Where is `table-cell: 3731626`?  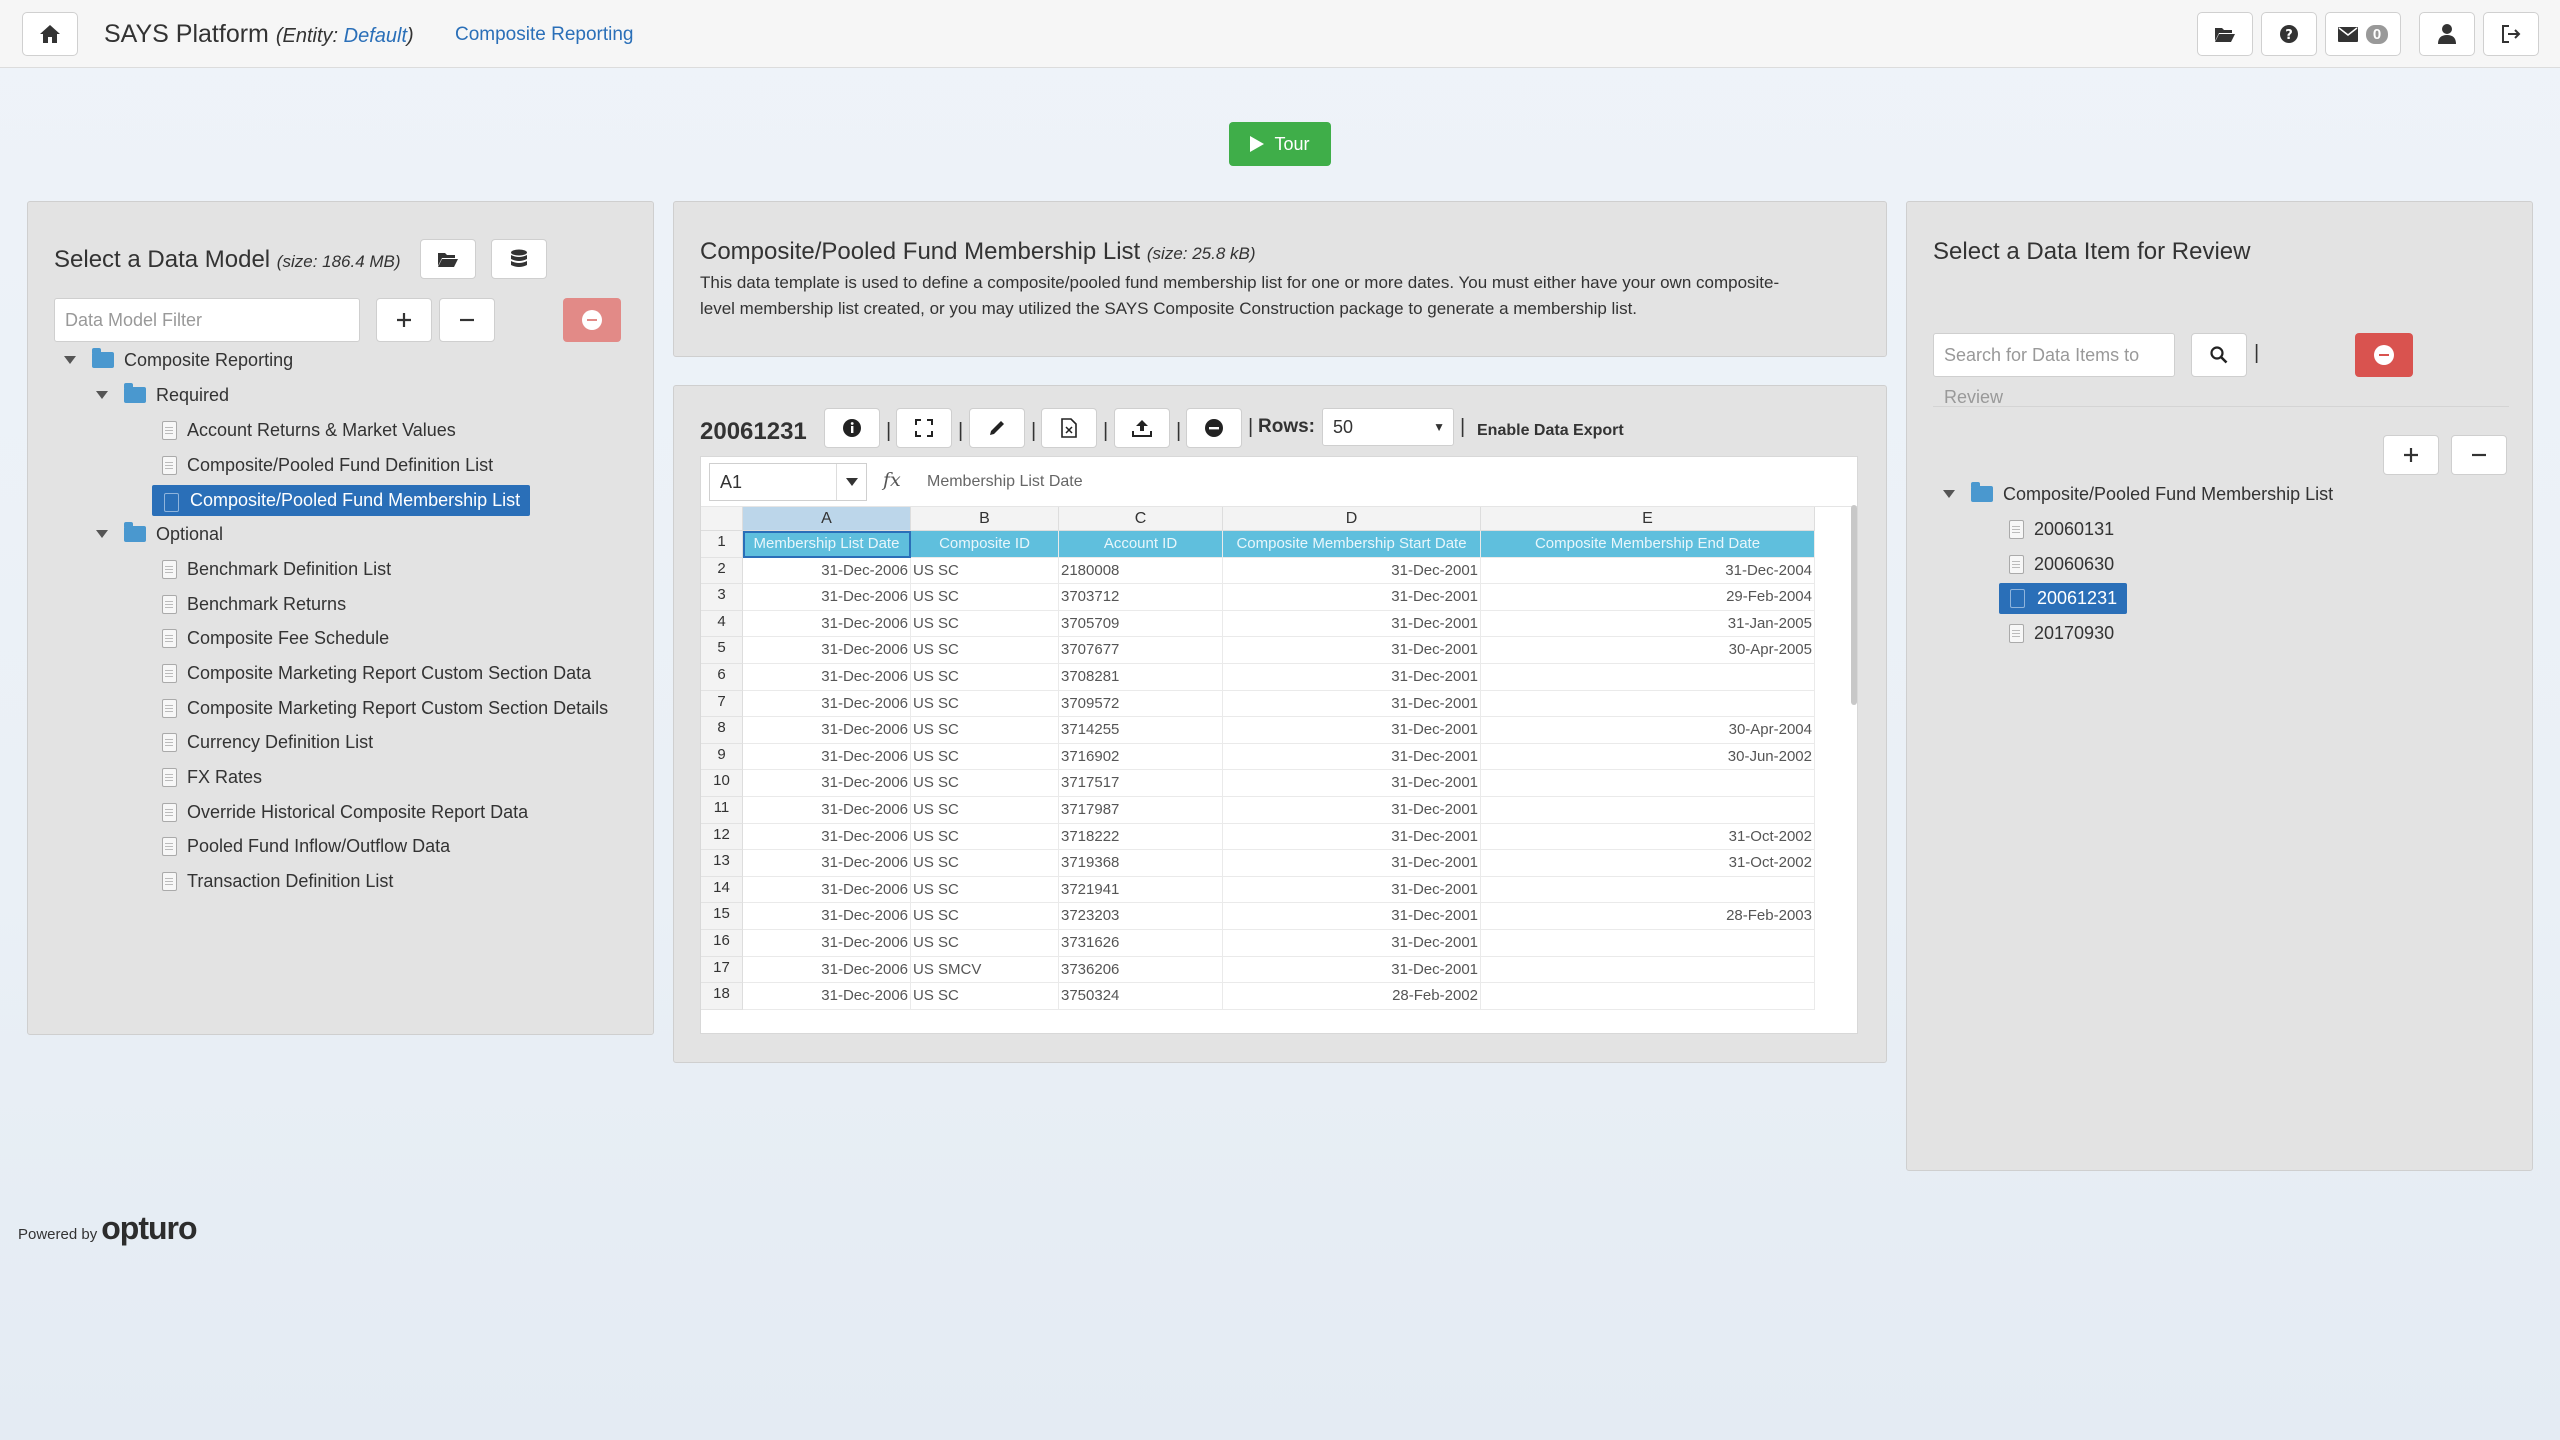 table-cell: 3731626 is located at coordinates (1141, 943).